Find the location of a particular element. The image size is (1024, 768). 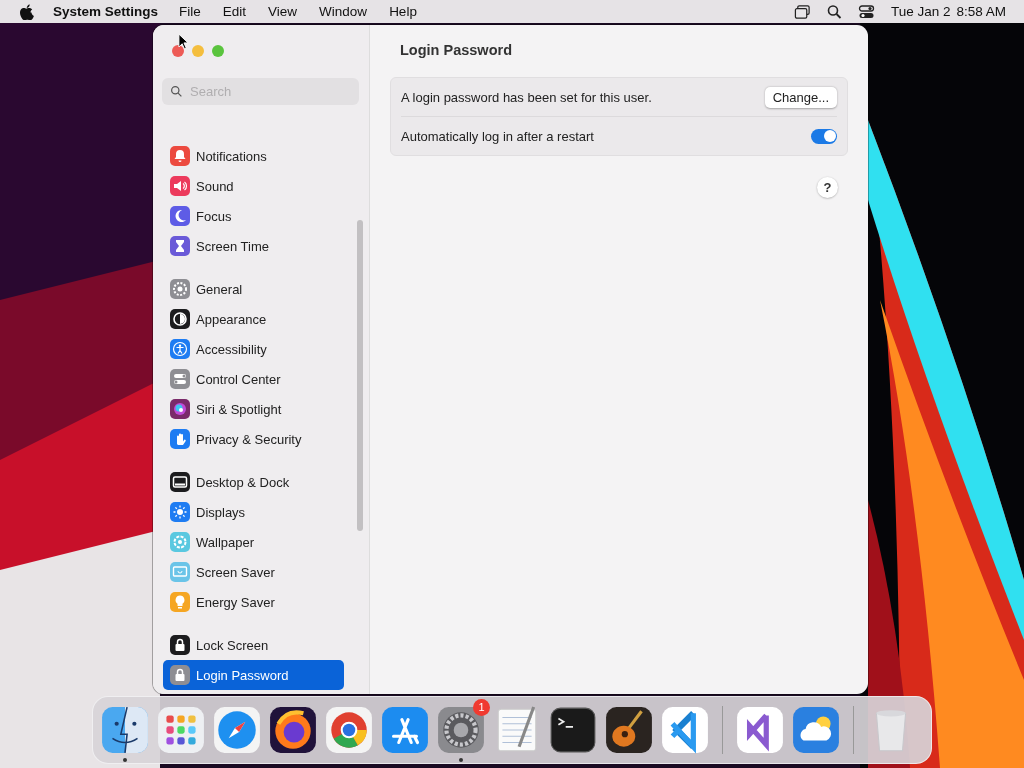

sidebar-item: Accessibility is located at coordinates (253, 349).